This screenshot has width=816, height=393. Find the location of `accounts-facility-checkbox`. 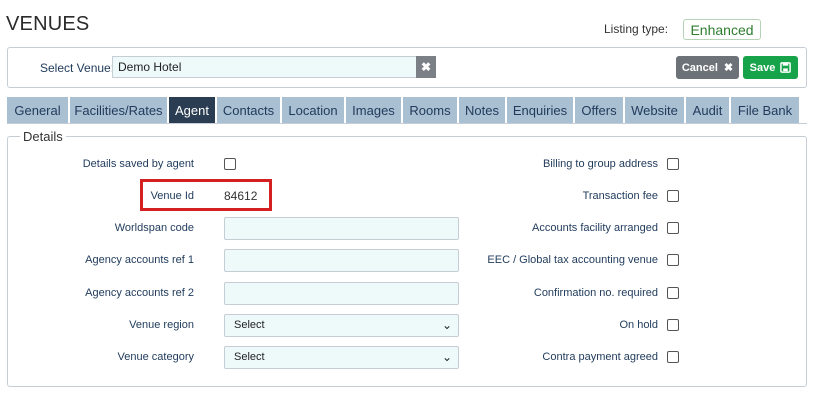

accounts-facility-checkbox is located at coordinates (673, 228).